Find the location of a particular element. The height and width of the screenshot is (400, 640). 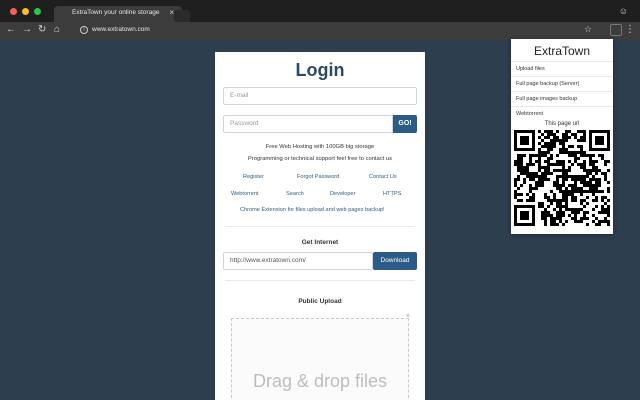

get-internet-label: Get Internet is located at coordinates (320, 242).